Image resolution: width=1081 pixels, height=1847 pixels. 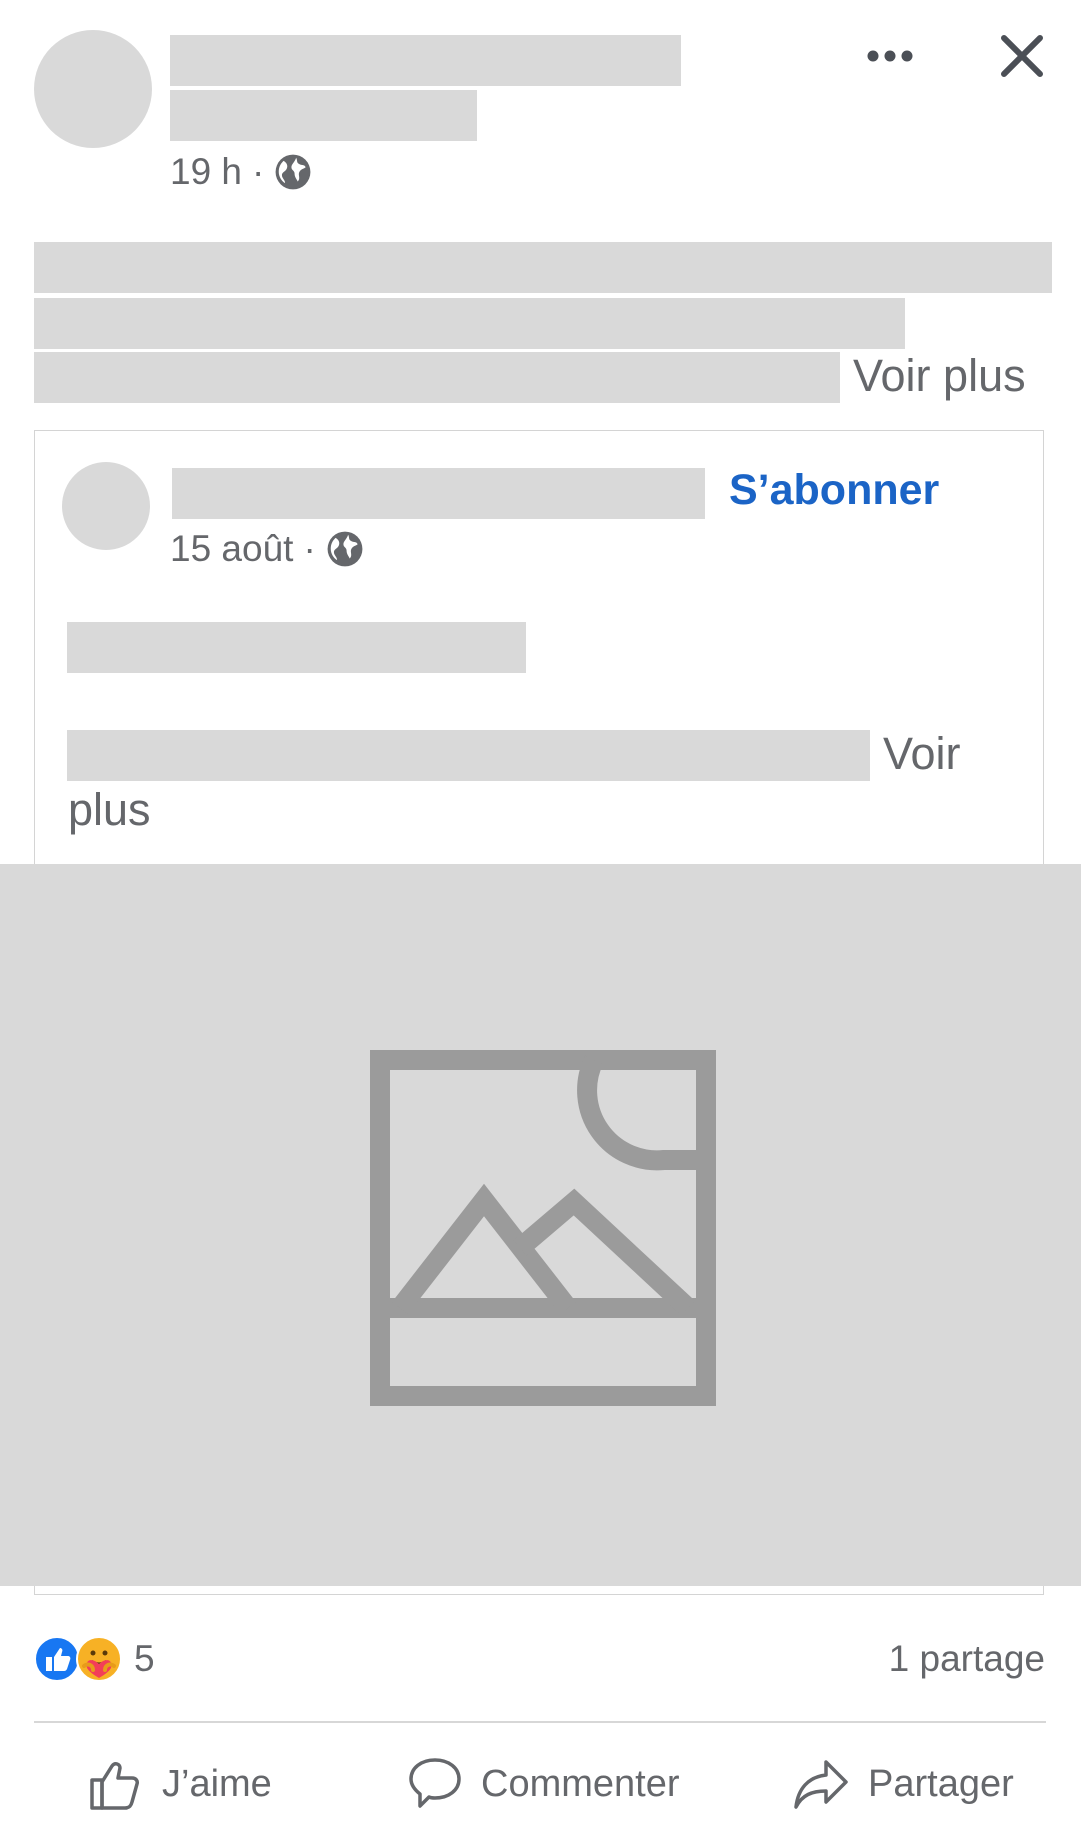 I want to click on reactions-count: 5, so click(x=144, y=1659).